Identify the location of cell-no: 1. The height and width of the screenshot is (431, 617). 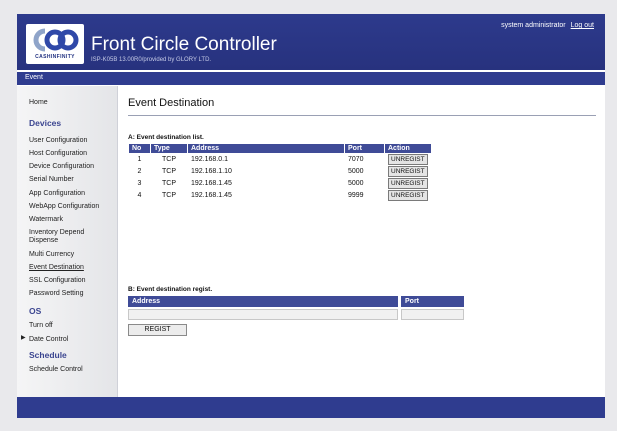
(139, 159).